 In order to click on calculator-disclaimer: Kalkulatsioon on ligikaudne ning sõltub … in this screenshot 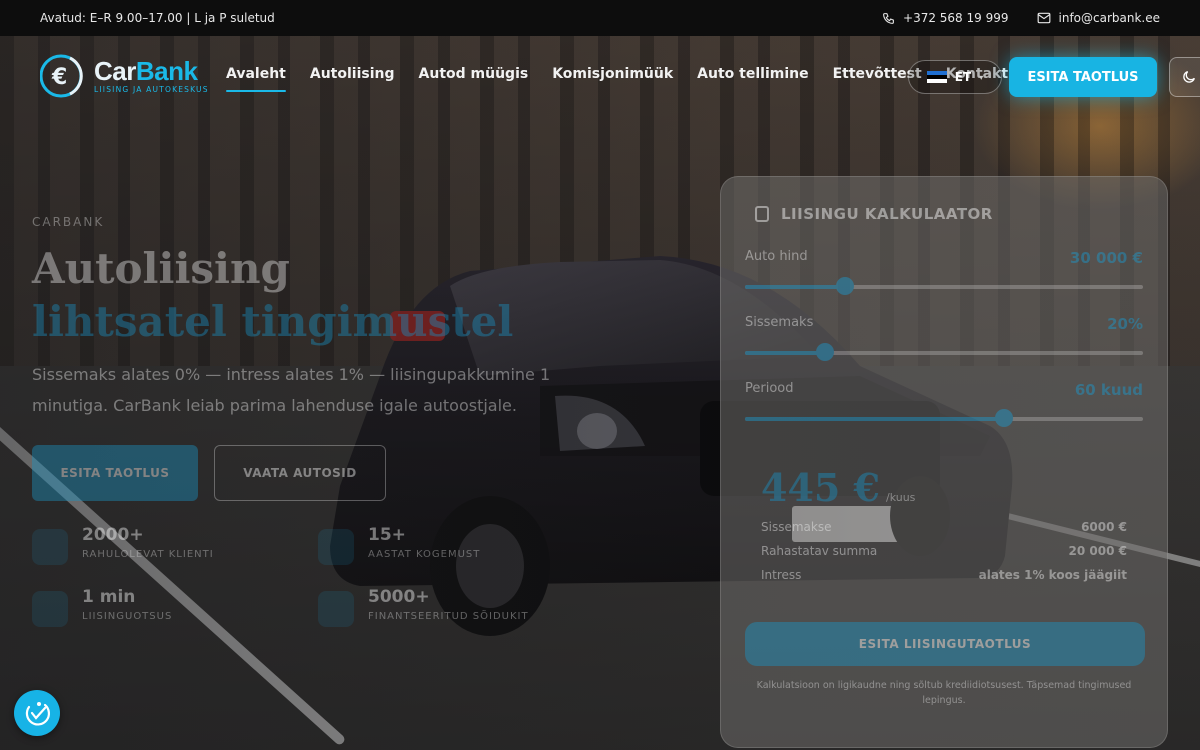, I will do `click(944, 693)`.